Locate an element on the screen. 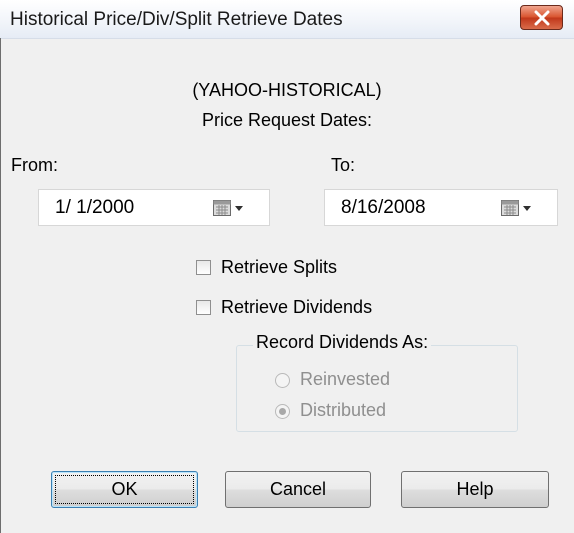 The width and height of the screenshot is (574, 533). reinvested-label: Reinvested is located at coordinates (345, 379).